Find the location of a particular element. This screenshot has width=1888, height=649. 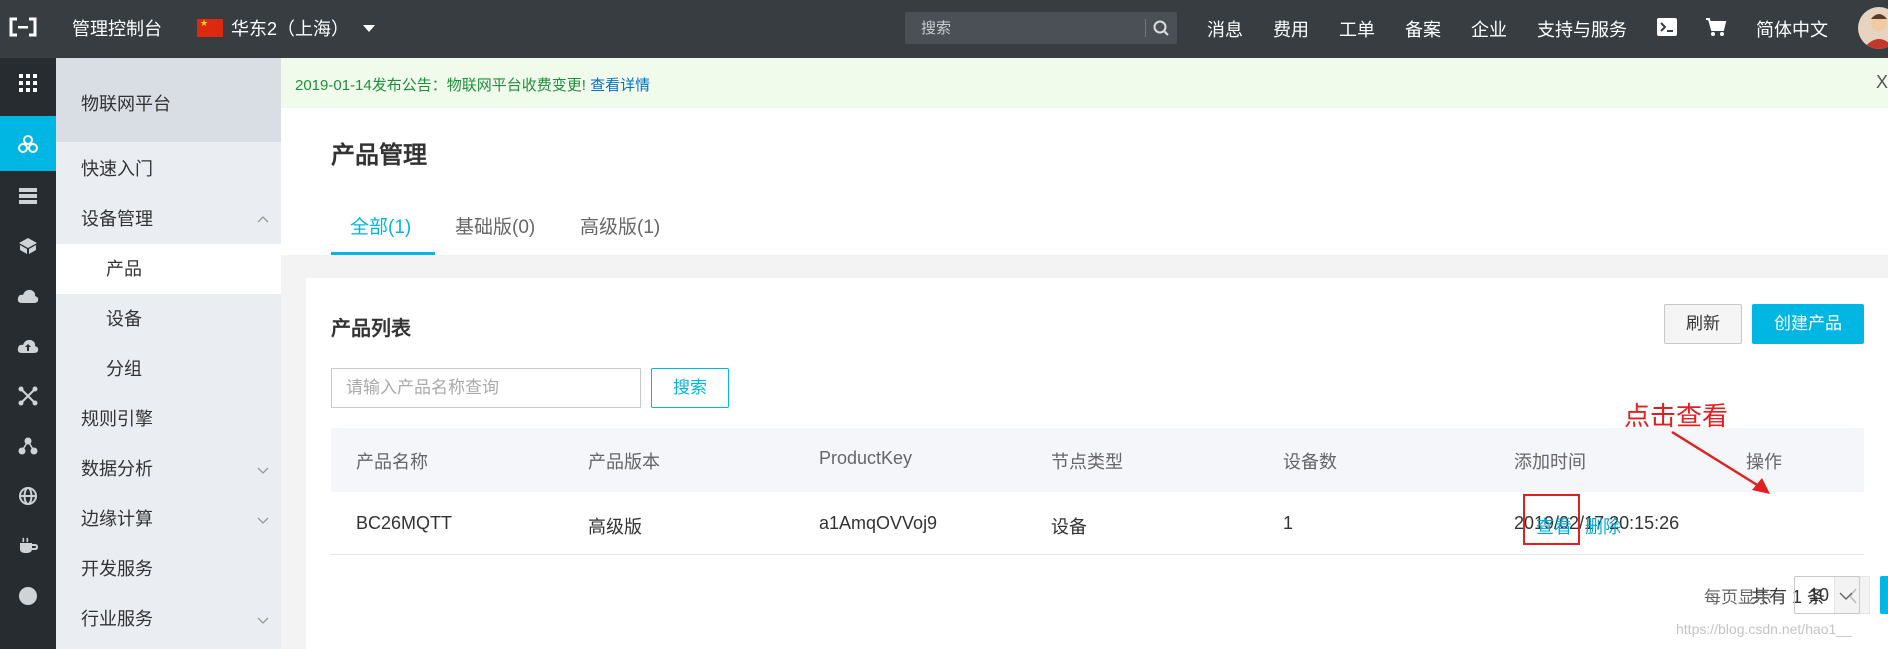

rail-network is located at coordinates (28, 396).